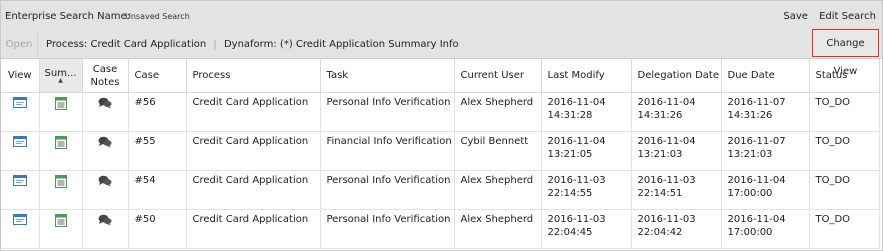 Image resolution: width=883 pixels, height=251 pixels. I want to click on last-modify: 2016-11-03 22:04:45, so click(586, 229).